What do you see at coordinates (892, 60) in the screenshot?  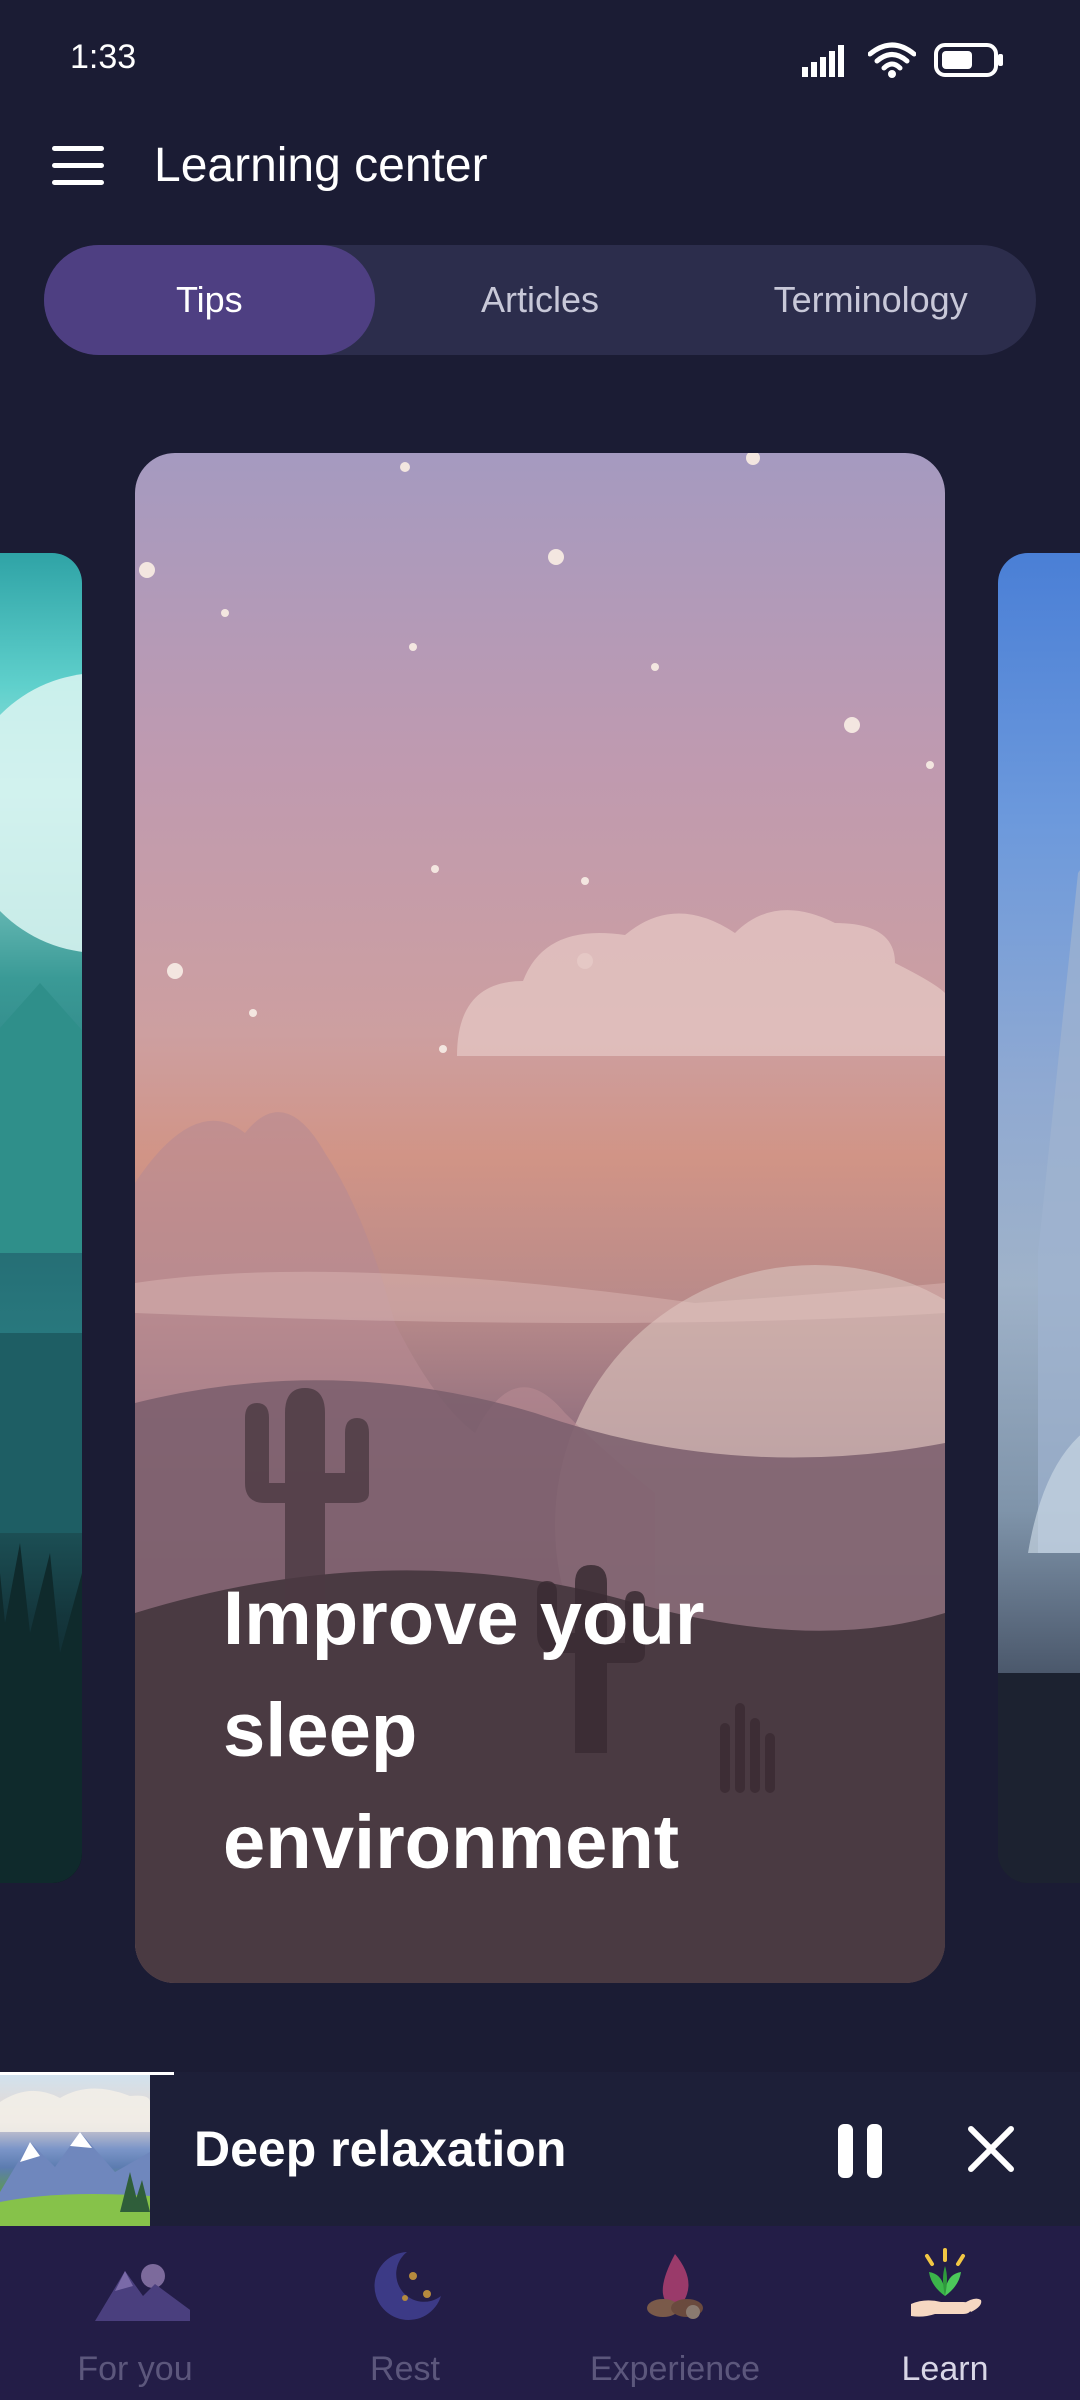 I see `wifi-icon` at bounding box center [892, 60].